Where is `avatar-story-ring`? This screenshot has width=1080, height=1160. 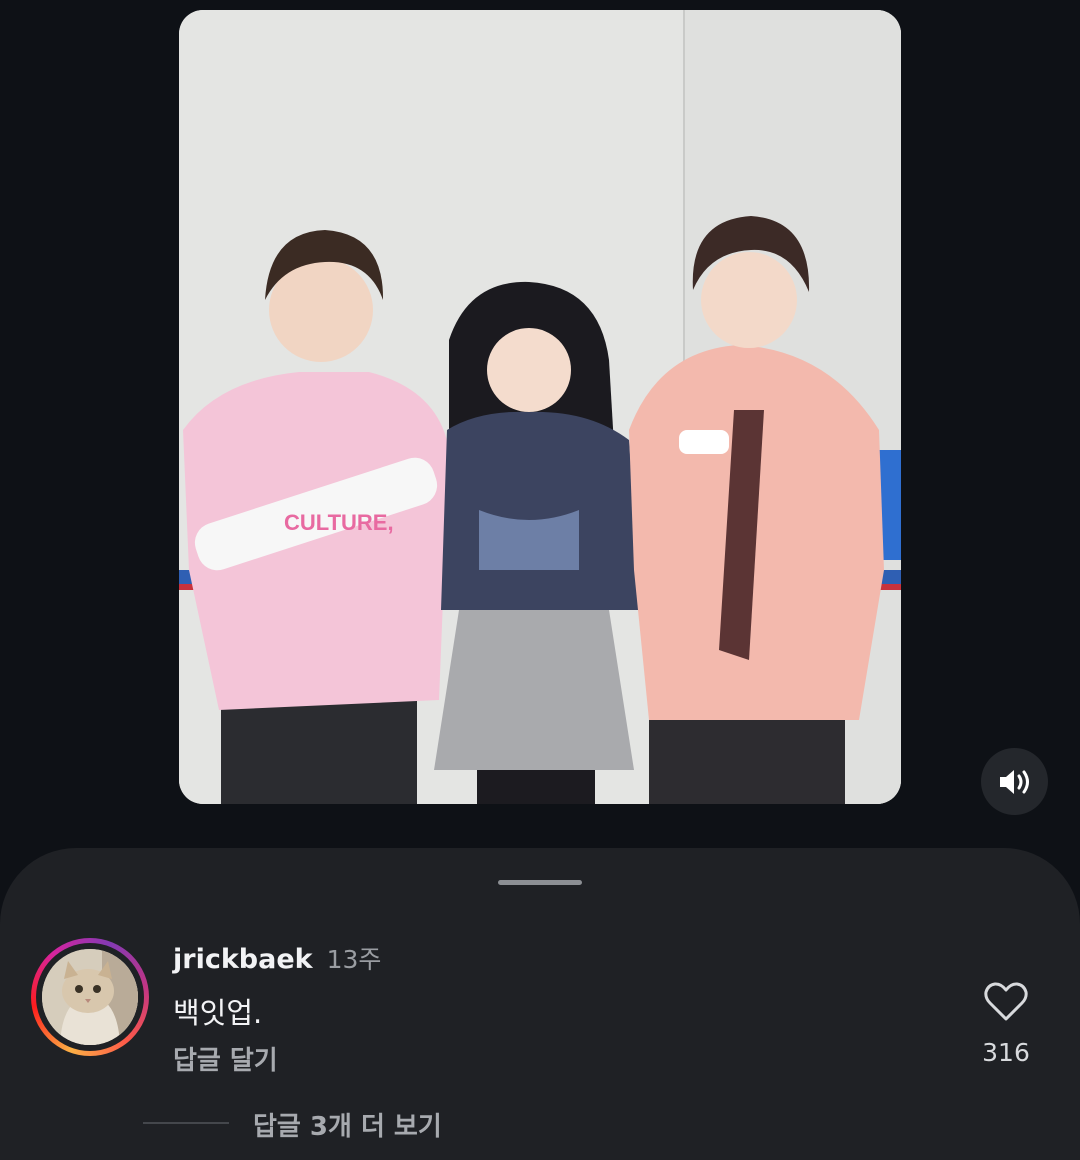 avatar-story-ring is located at coordinates (90, 997).